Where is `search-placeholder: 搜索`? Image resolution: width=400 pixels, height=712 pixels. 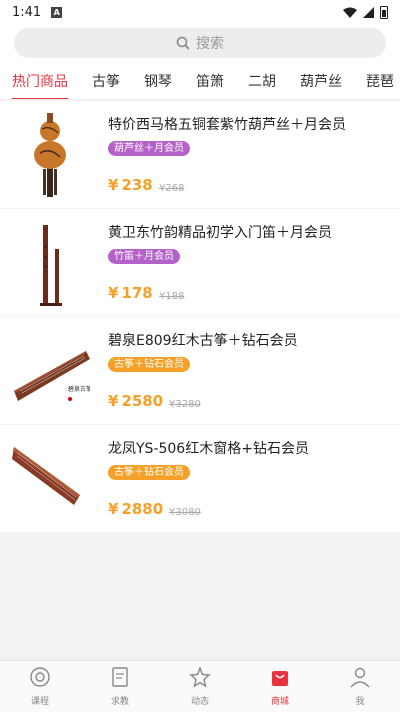
search-placeholder: 搜索 is located at coordinates (210, 44).